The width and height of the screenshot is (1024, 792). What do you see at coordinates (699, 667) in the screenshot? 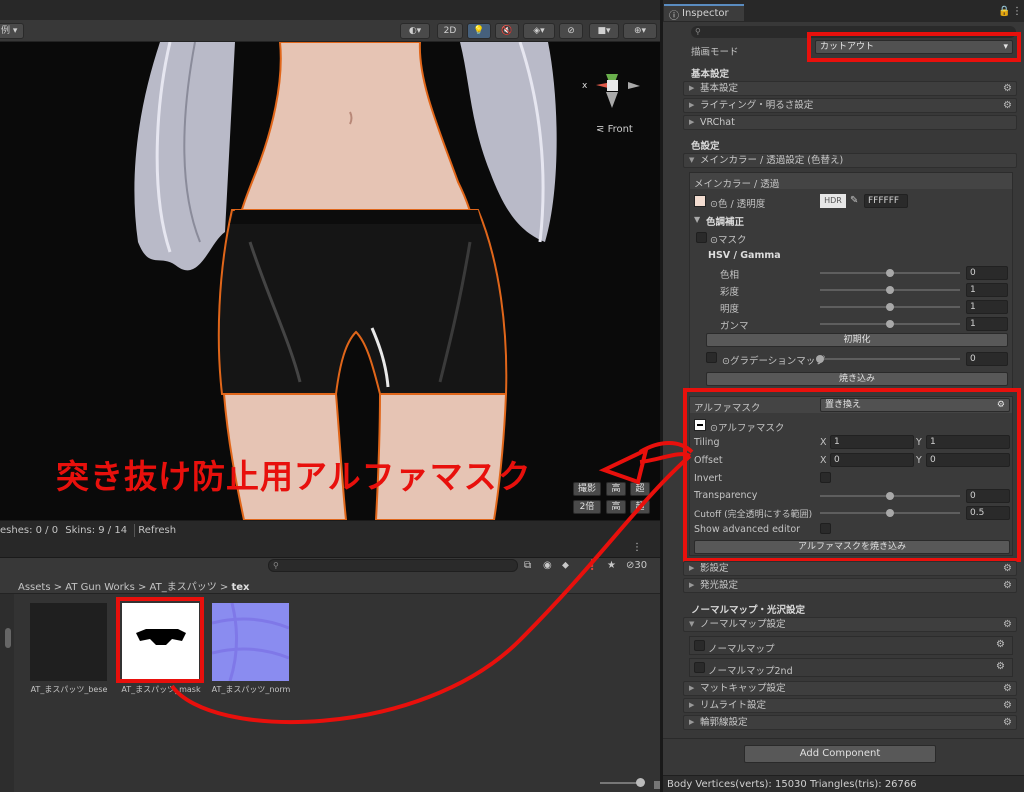
I see `normal-map-2nd-toggle` at bounding box center [699, 667].